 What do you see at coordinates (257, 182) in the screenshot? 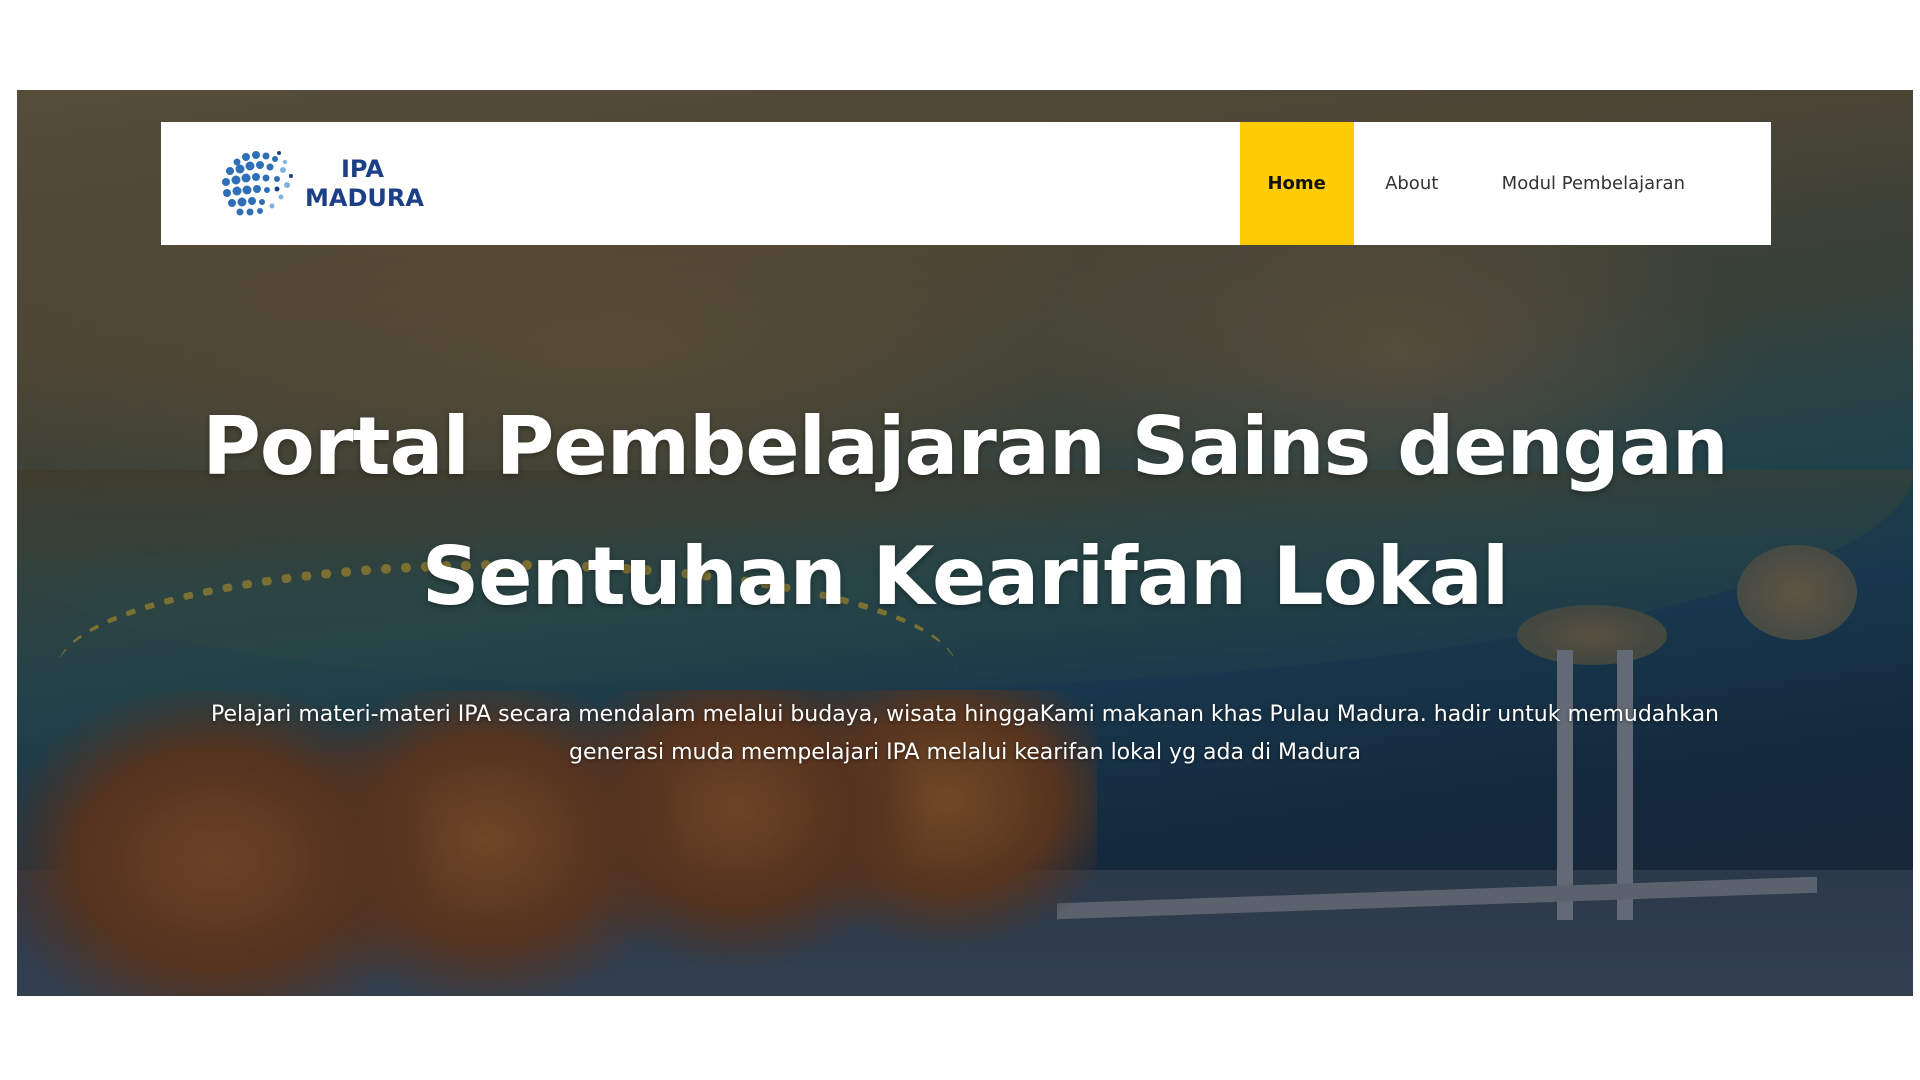
I see `dotted-globe-icon` at bounding box center [257, 182].